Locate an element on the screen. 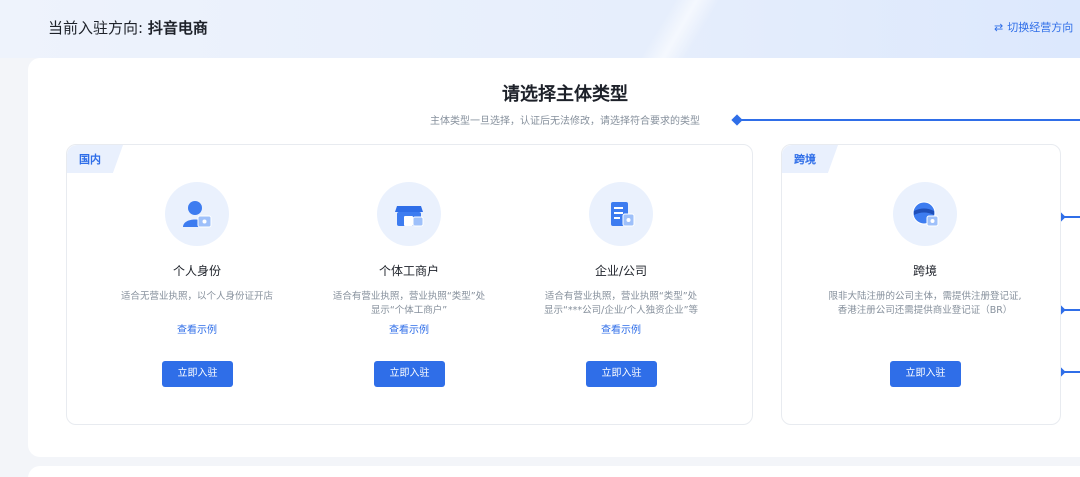 The image size is (1080, 477). card-description: 适合有营业执照，营业执照“类型”处 显示“个体工商户” is located at coordinates (409, 304).